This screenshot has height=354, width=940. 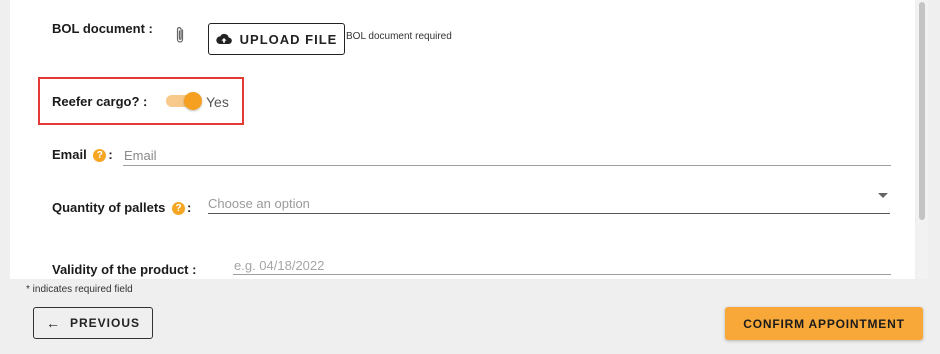 I want to click on quantity-placeholder: Choose an option, so click(x=259, y=203).